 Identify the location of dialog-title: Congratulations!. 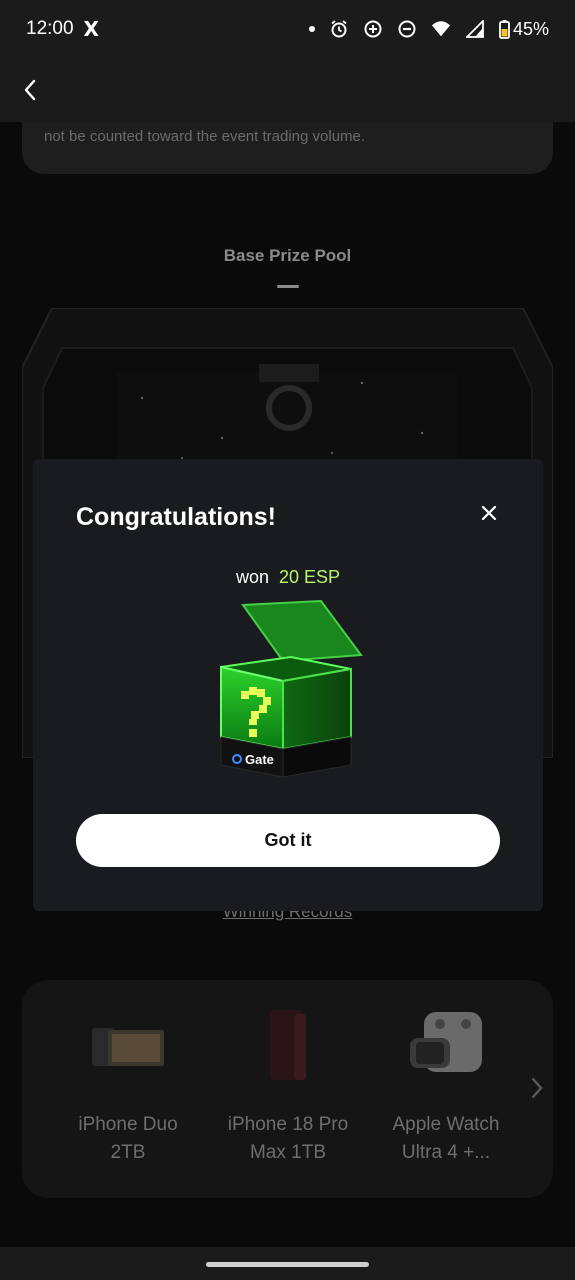
(176, 517).